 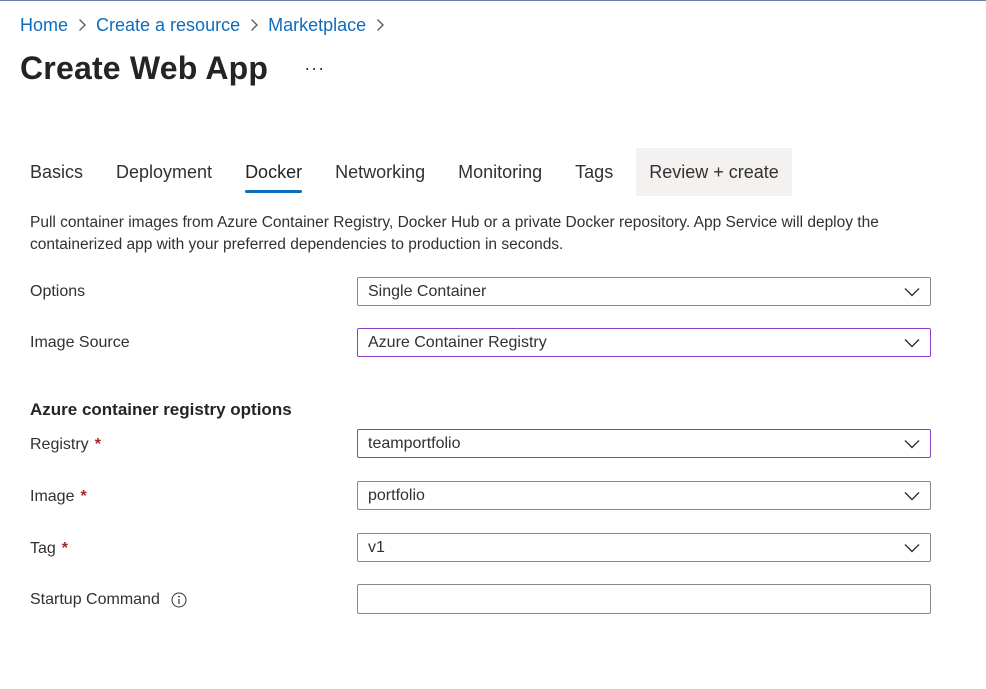 I want to click on image-dropdown: portfolio, so click(x=644, y=495).